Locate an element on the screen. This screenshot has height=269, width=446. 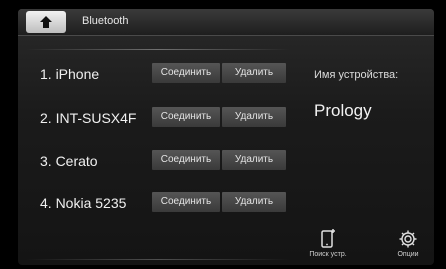
options-label: Опции is located at coordinates (408, 254).